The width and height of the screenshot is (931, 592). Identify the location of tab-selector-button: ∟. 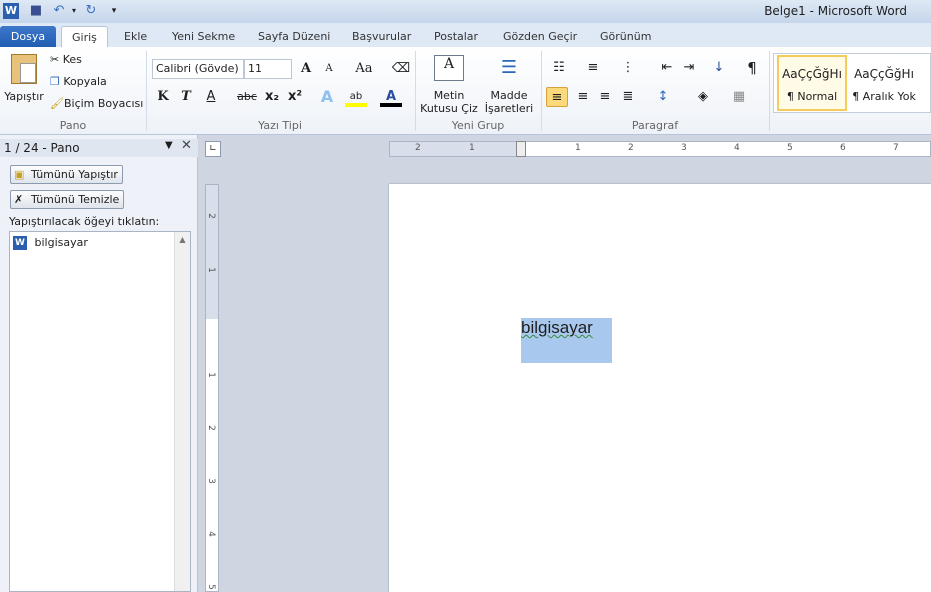
(213, 149).